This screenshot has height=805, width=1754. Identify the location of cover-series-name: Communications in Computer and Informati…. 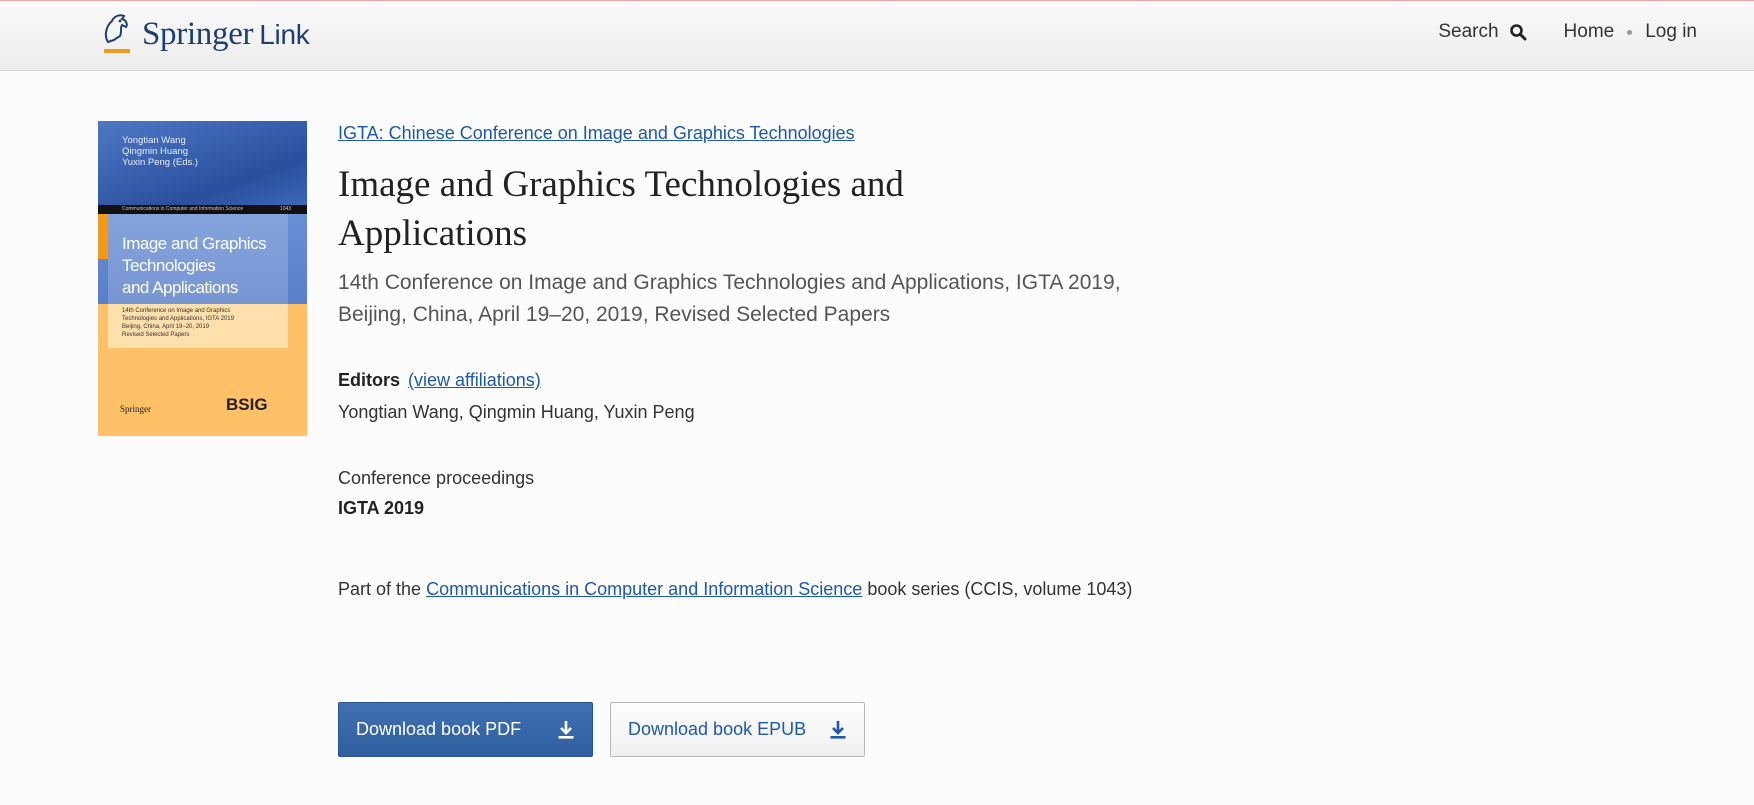
(183, 209).